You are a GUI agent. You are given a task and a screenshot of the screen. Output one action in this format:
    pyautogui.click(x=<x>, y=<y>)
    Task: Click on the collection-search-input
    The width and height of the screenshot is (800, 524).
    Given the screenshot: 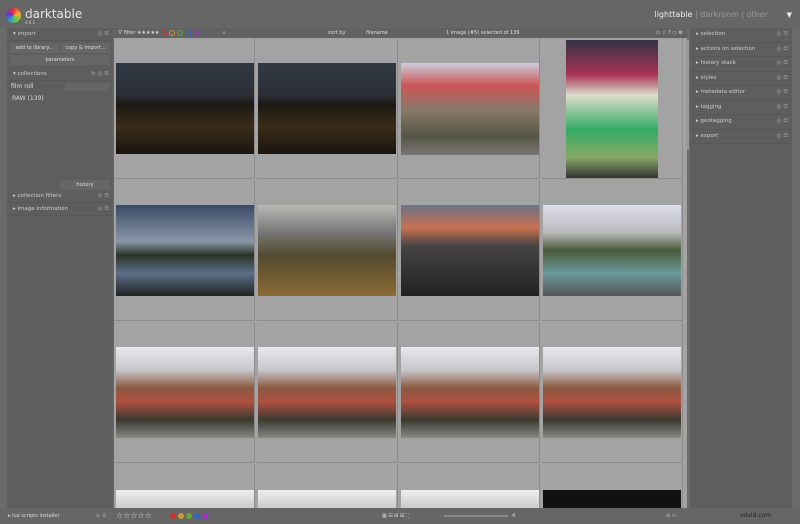 What is the action you would take?
    pyautogui.click(x=87, y=87)
    